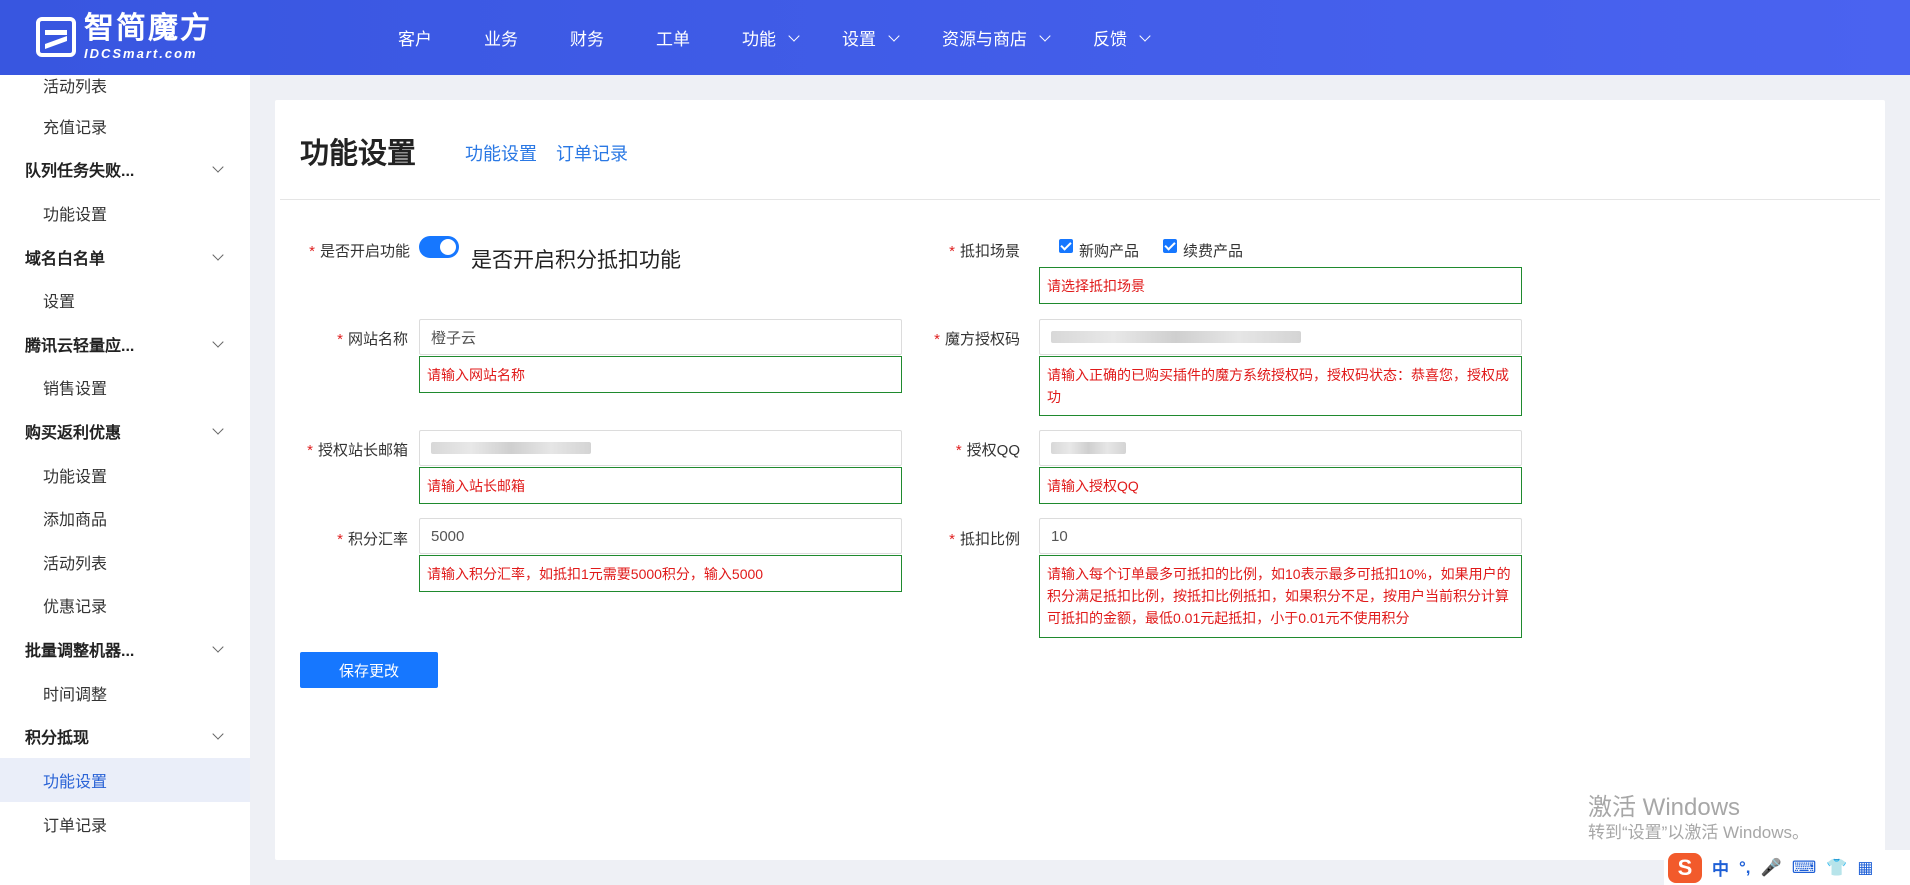 This screenshot has height=885, width=1910. I want to click on brand-name-en: IDCSmart.com, so click(141, 53).